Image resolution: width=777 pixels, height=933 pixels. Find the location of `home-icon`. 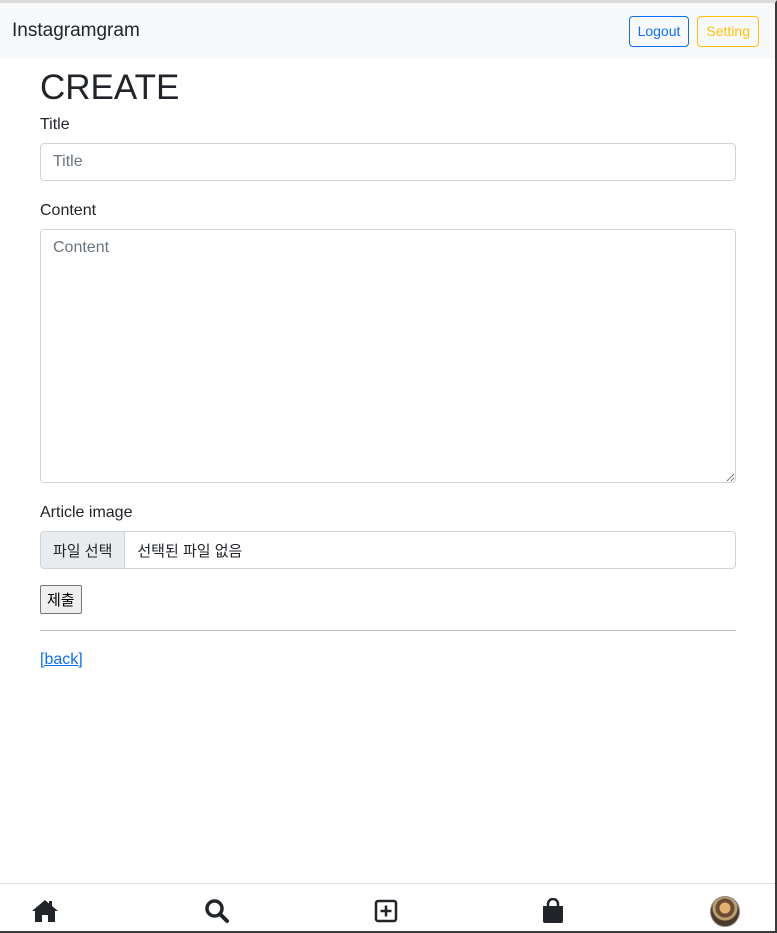

home-icon is located at coordinates (45, 911).